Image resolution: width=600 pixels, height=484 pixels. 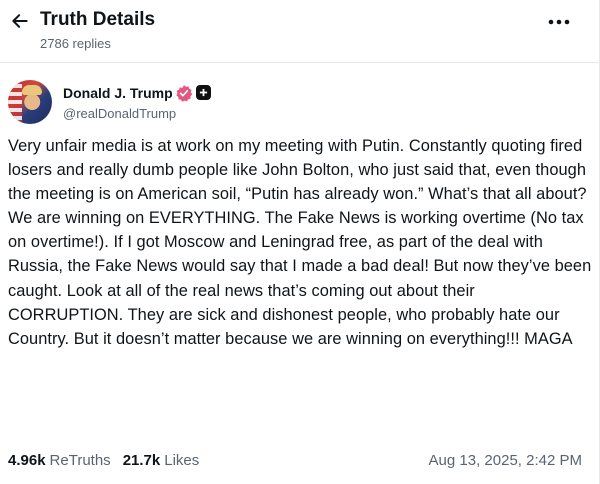 I want to click on avatar-flag-stripes, so click(x=15, y=102).